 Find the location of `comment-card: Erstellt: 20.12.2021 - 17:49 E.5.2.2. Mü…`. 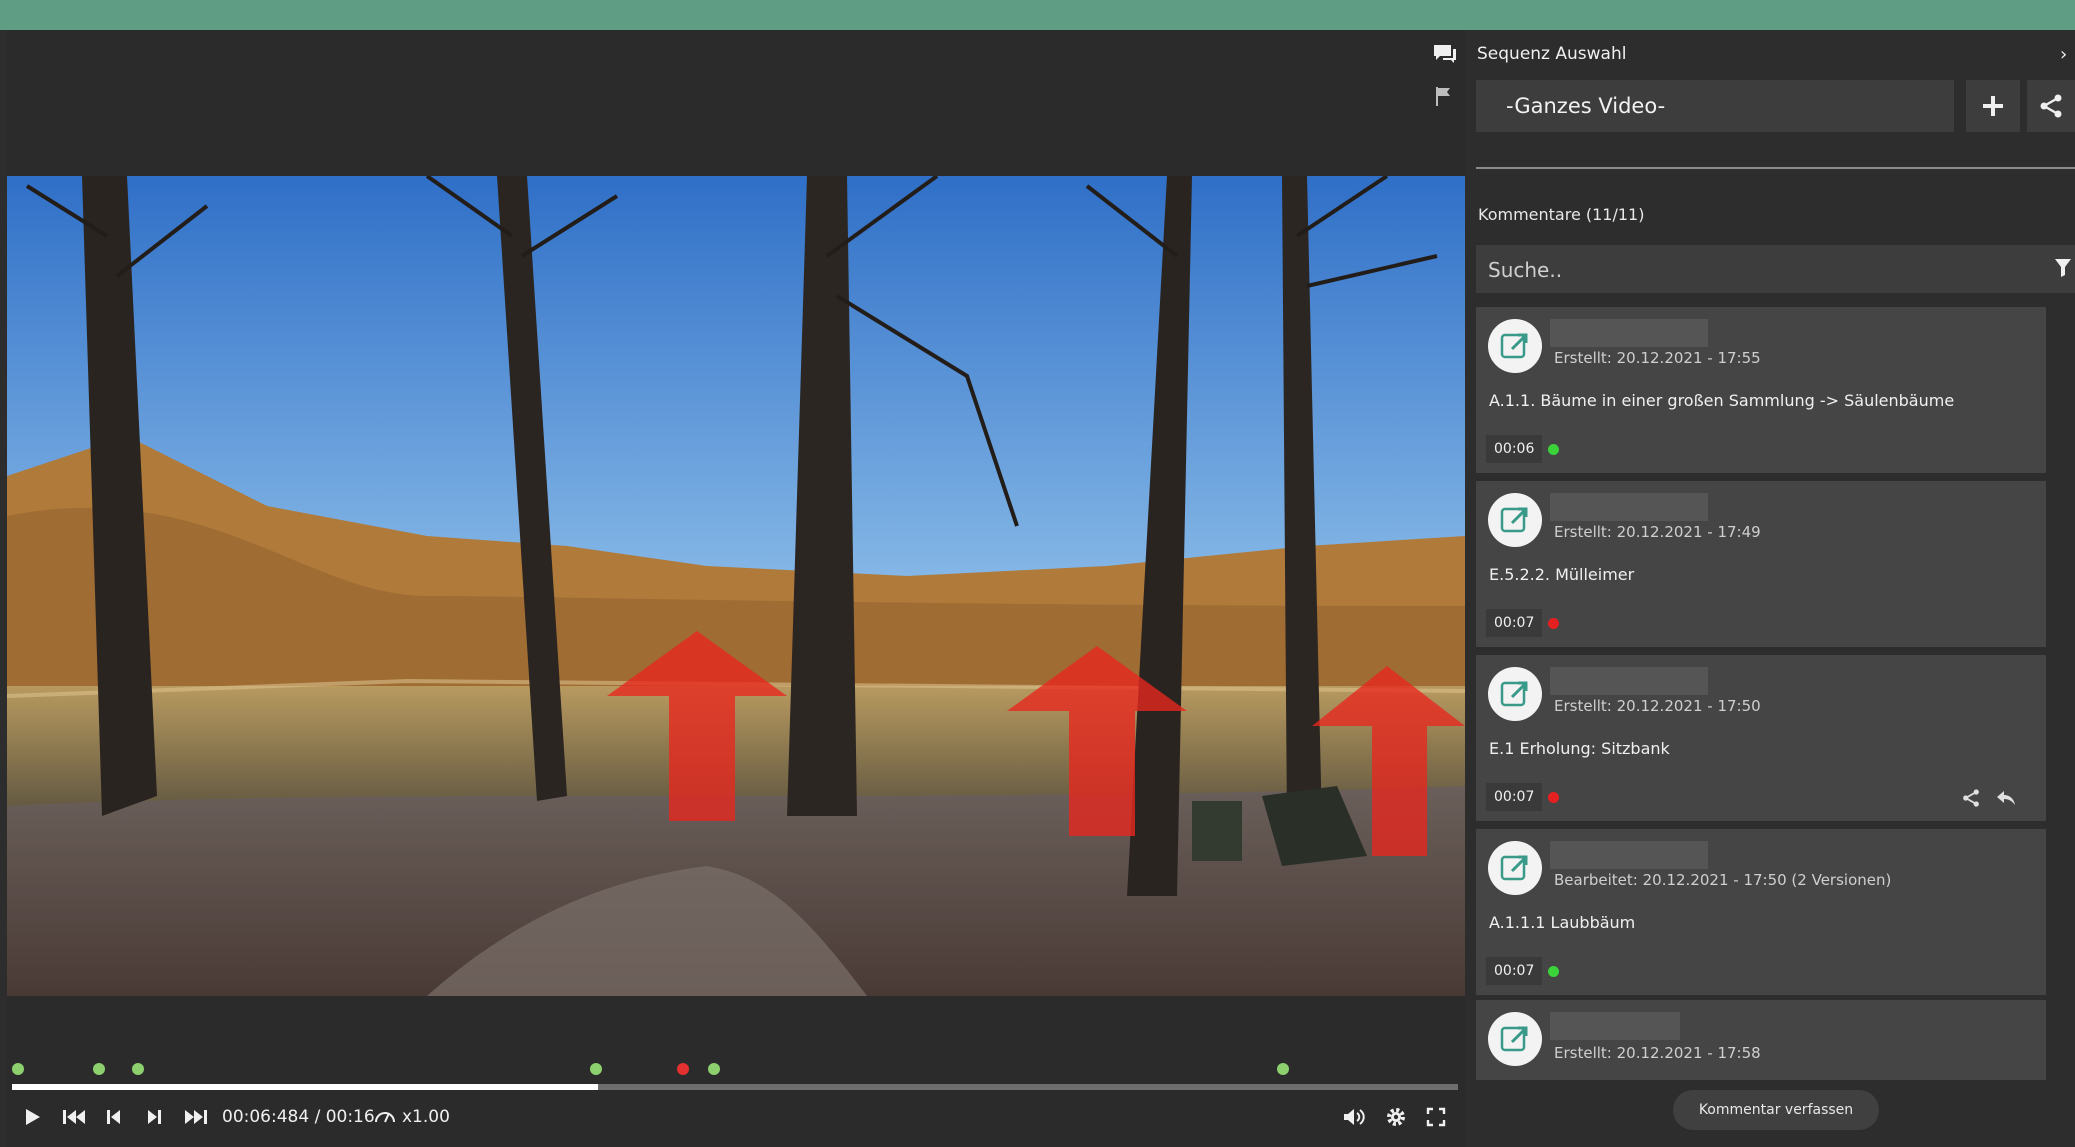

comment-card: Erstellt: 20.12.2021 - 17:49 E.5.2.2. Mü… is located at coordinates (1761, 564).